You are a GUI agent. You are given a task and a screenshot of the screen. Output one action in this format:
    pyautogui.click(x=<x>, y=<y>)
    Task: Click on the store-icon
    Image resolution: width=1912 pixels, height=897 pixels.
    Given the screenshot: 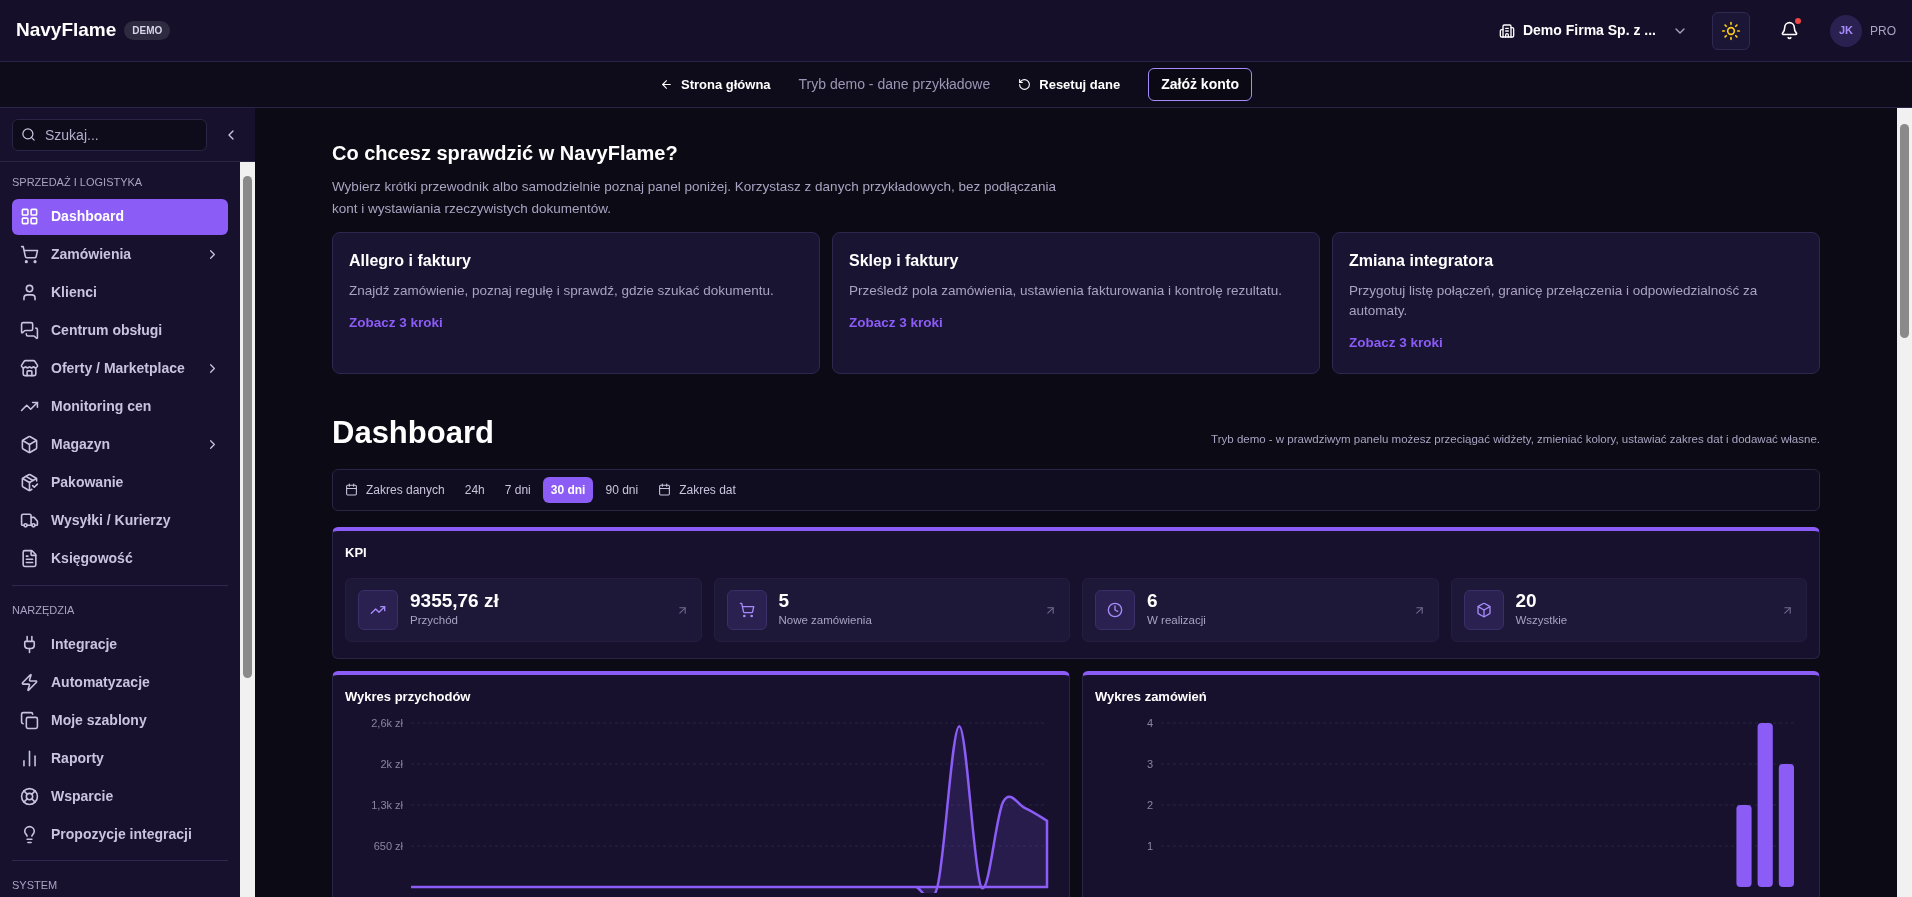 What is the action you would take?
    pyautogui.click(x=29, y=368)
    